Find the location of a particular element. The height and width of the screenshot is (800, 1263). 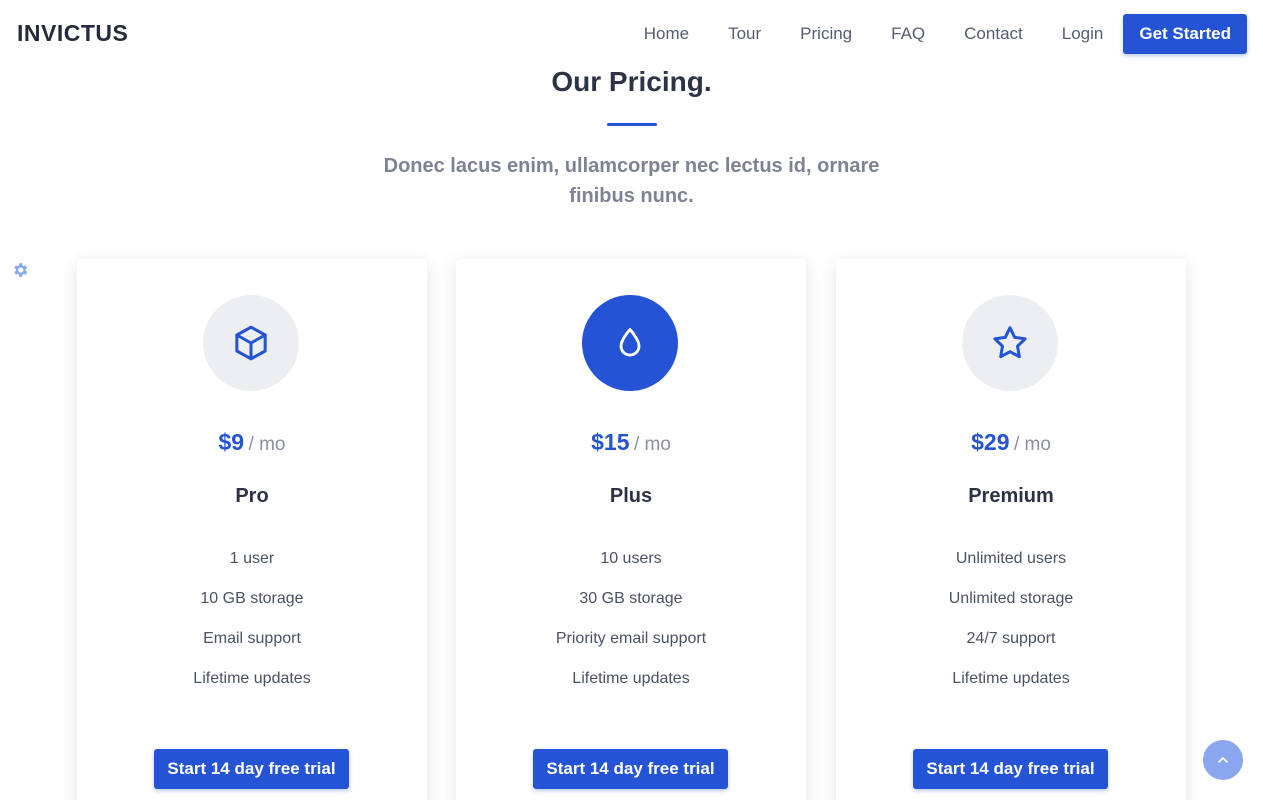

plan-name: Plus is located at coordinates (631, 496).